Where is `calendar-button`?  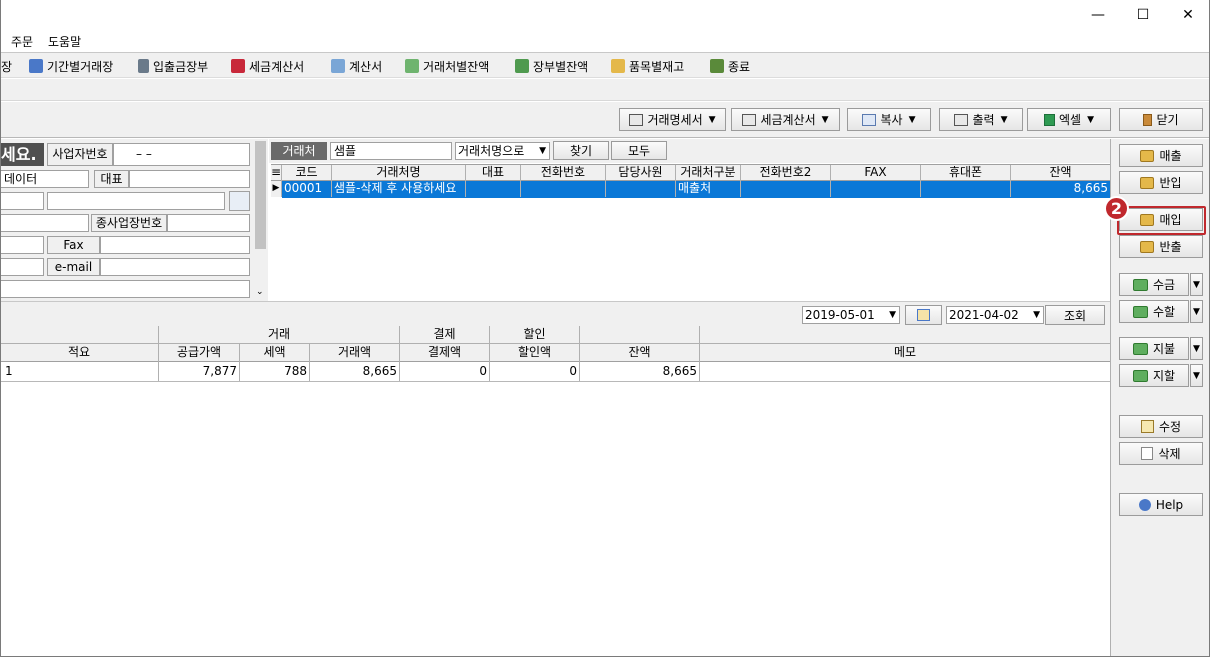
calendar-button is located at coordinates (923, 315).